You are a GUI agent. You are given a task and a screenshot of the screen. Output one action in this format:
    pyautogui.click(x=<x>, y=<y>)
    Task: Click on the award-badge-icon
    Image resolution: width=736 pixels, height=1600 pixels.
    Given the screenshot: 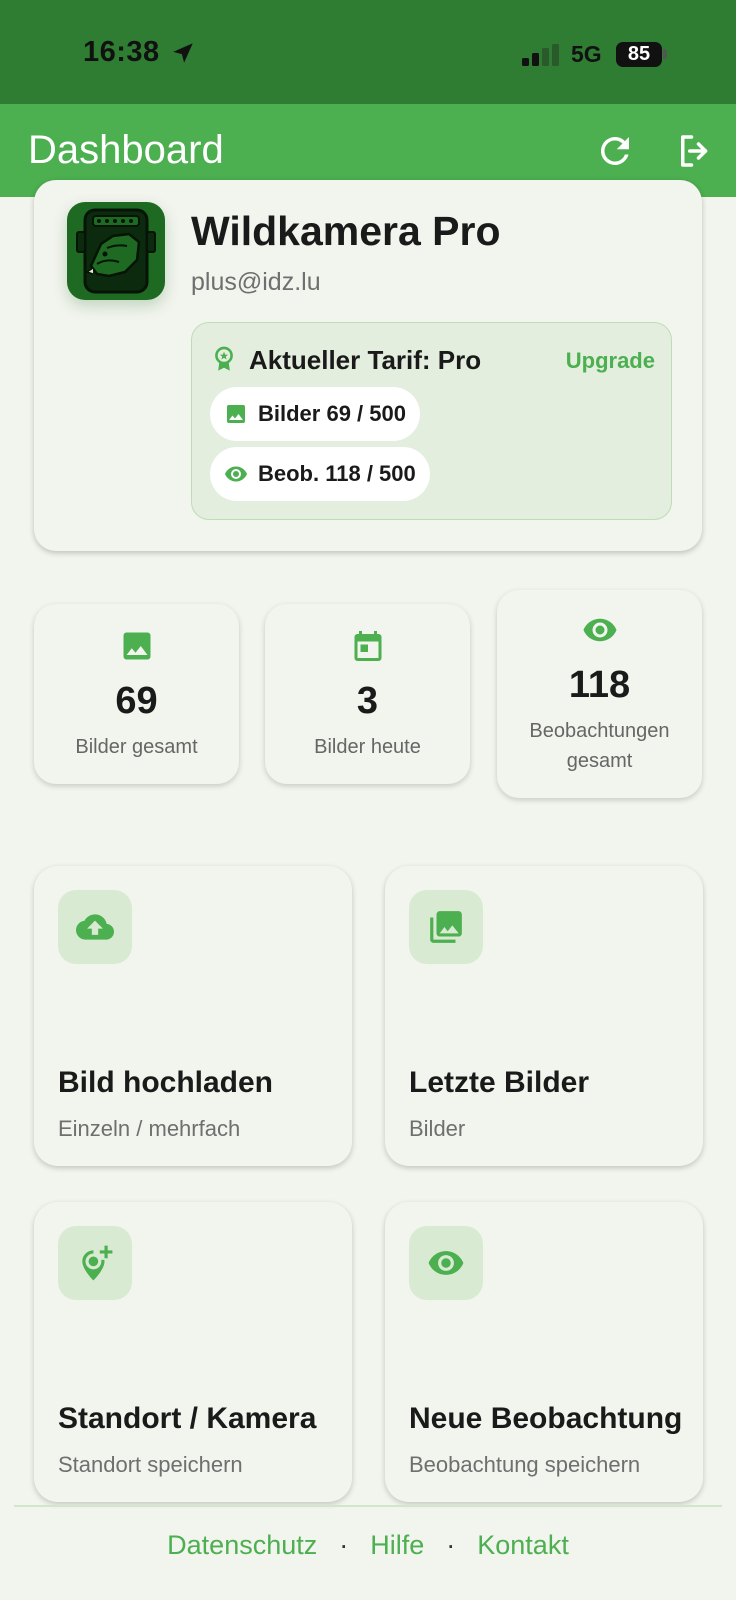 What is the action you would take?
    pyautogui.click(x=224, y=358)
    